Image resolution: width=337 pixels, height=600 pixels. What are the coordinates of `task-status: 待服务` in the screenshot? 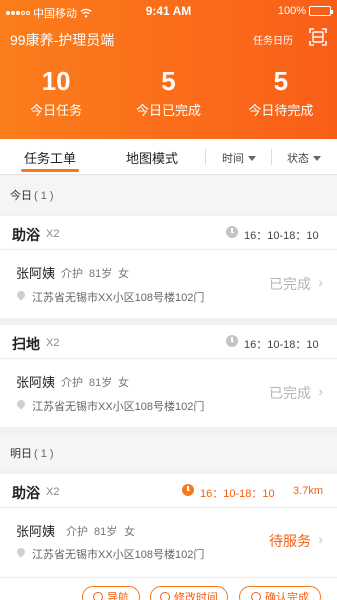 It's located at (290, 541).